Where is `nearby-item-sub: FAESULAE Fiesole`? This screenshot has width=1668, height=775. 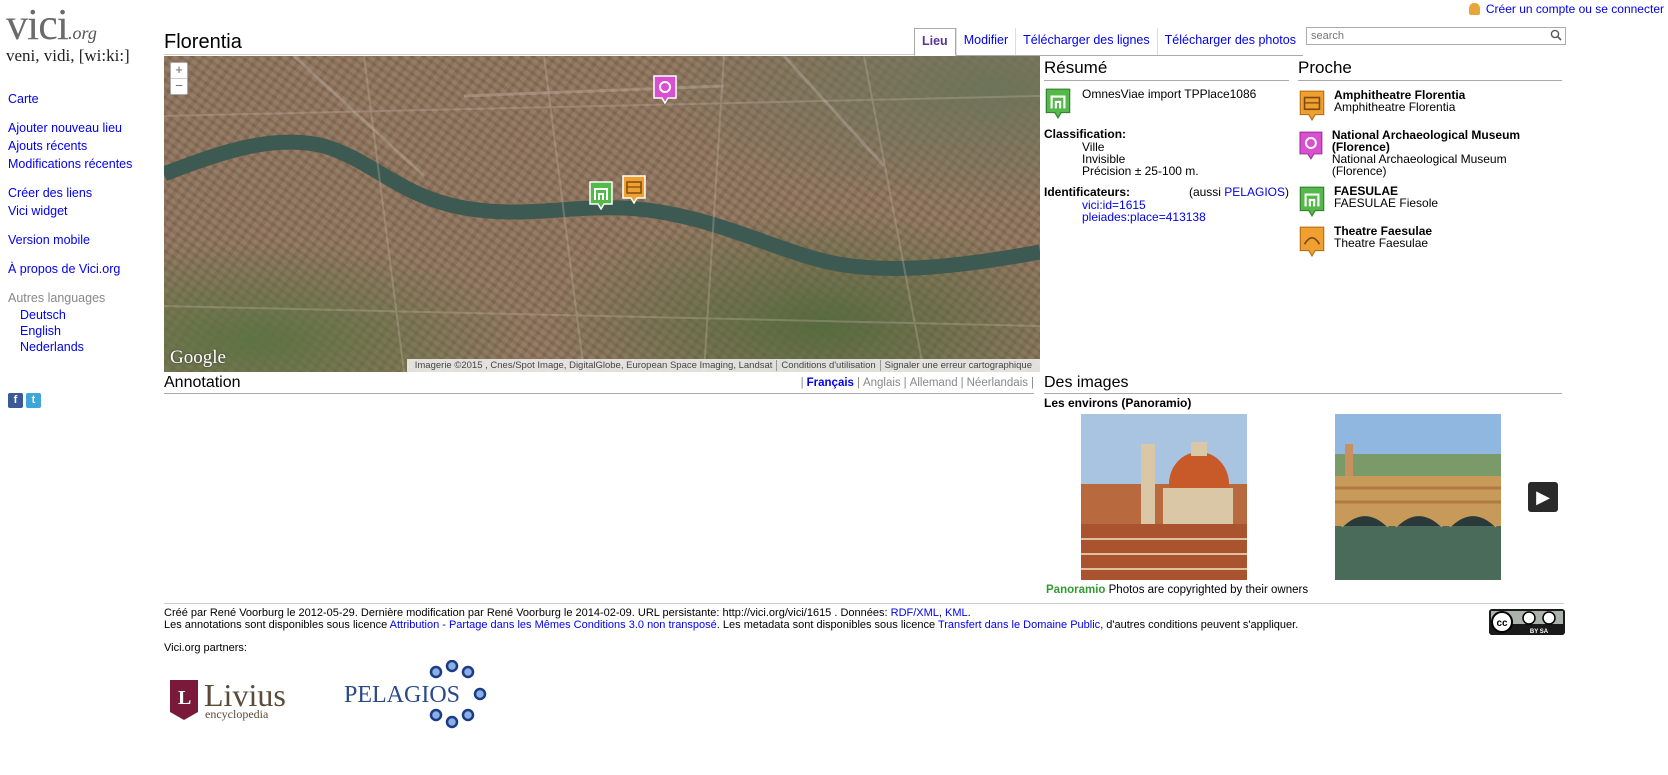 nearby-item-sub: FAESULAE Fiesole is located at coordinates (1386, 203).